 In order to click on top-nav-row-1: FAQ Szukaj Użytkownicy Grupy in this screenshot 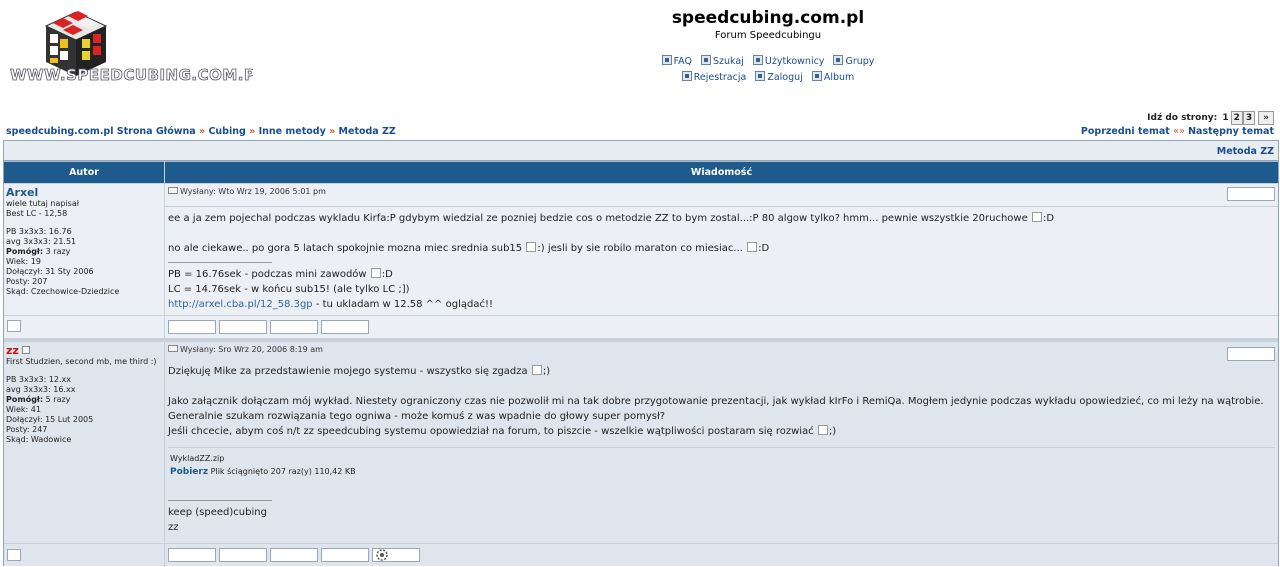, I will do `click(640, 61)`.